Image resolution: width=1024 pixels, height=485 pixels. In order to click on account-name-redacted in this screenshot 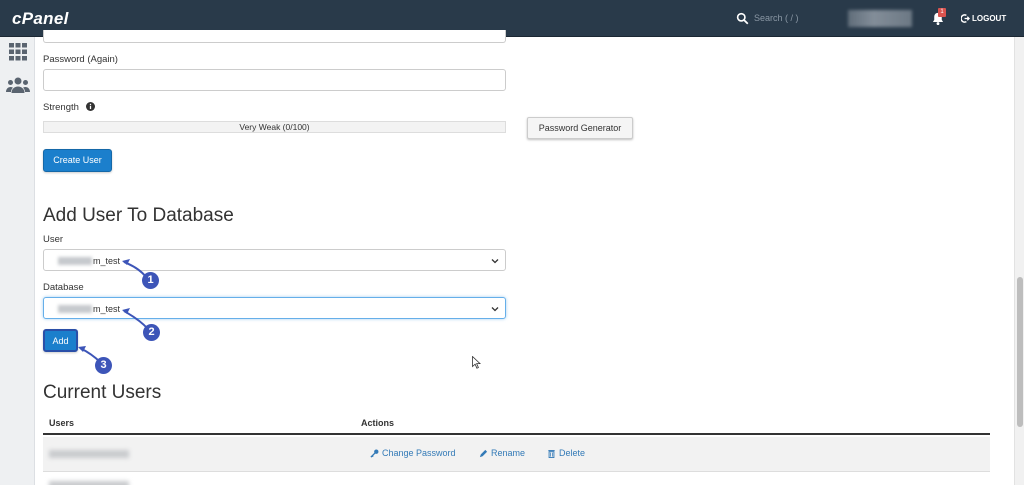, I will do `click(880, 18)`.